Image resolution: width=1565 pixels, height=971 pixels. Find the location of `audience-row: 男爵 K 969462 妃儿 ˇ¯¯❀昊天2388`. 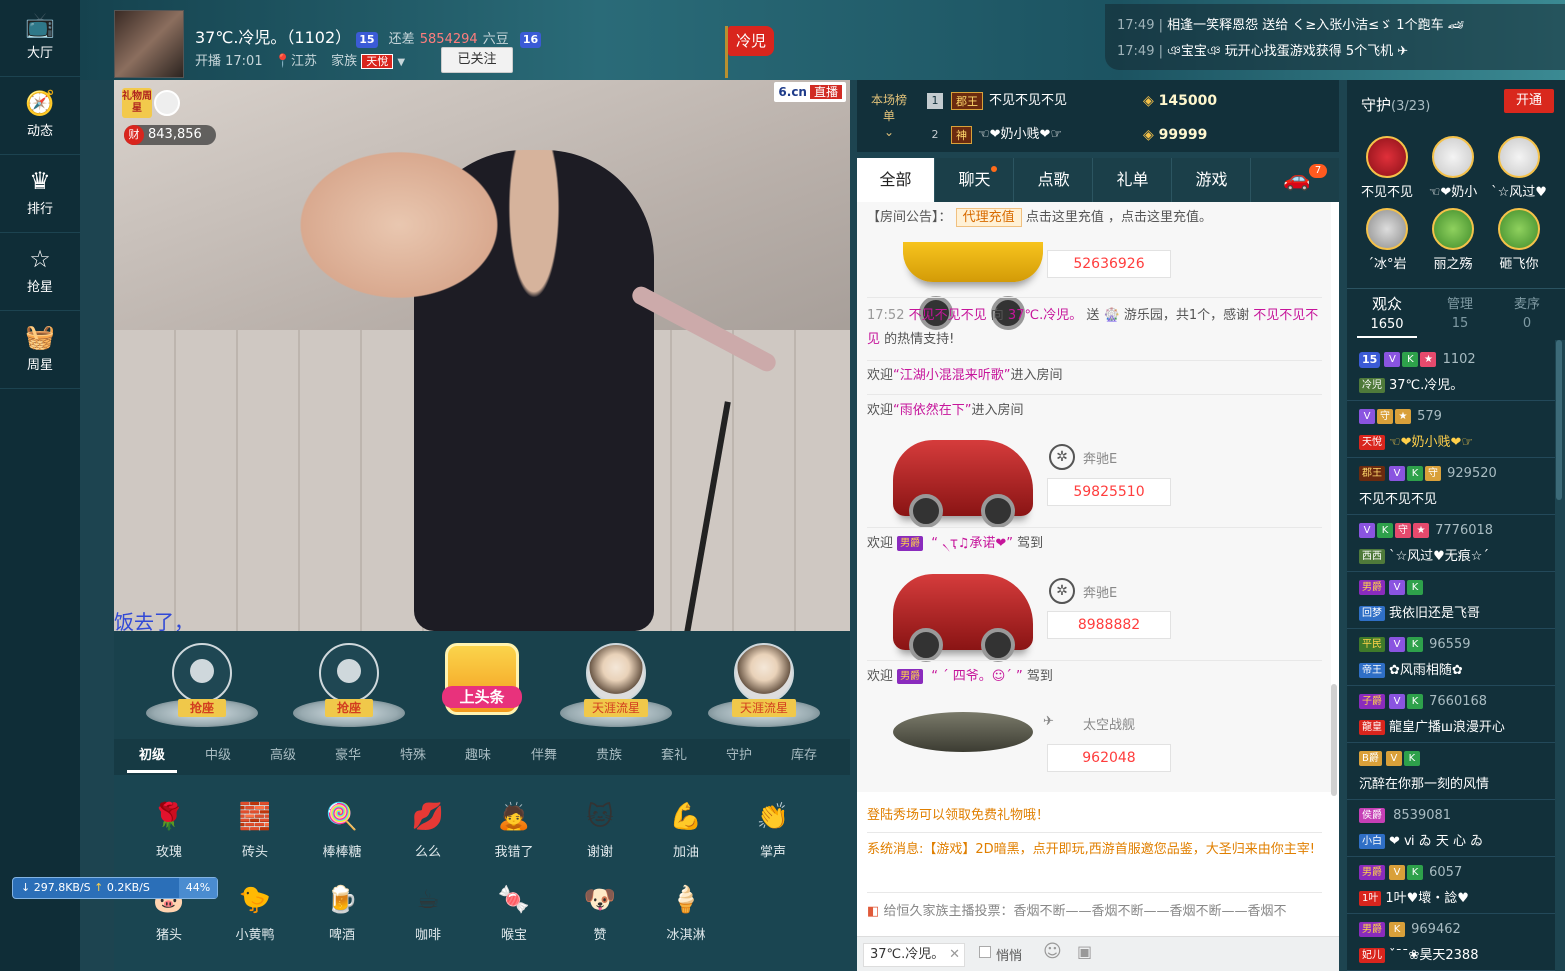

audience-row: 男爵 K 969462 妃儿 ˇ¯¯❀昊天2388 is located at coordinates (1451, 942).